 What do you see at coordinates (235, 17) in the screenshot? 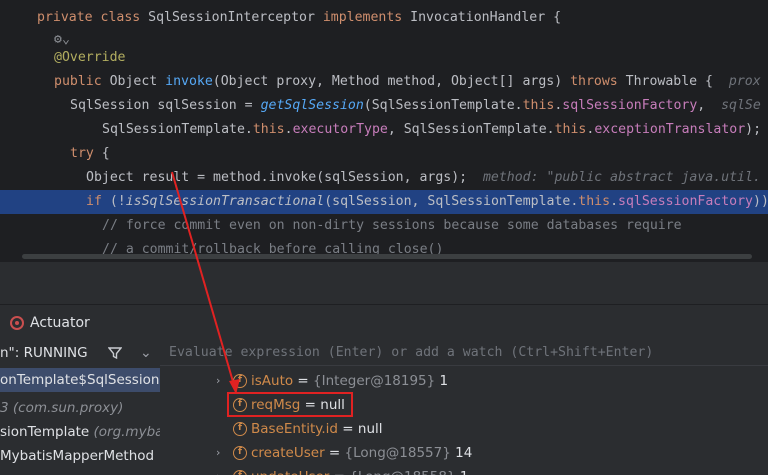
I see `class-name: SqlSessionInterceptor` at bounding box center [235, 17].